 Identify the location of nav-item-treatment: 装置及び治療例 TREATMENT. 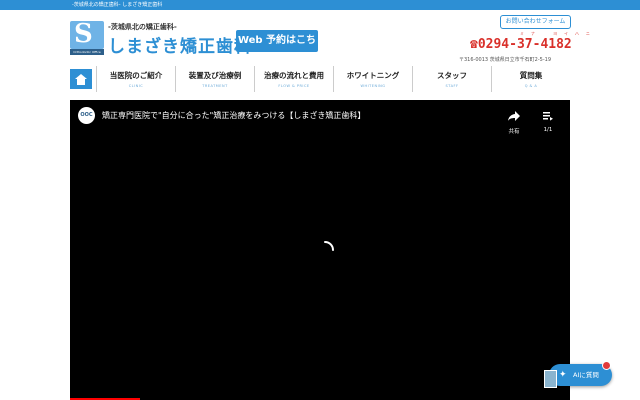
(214, 79).